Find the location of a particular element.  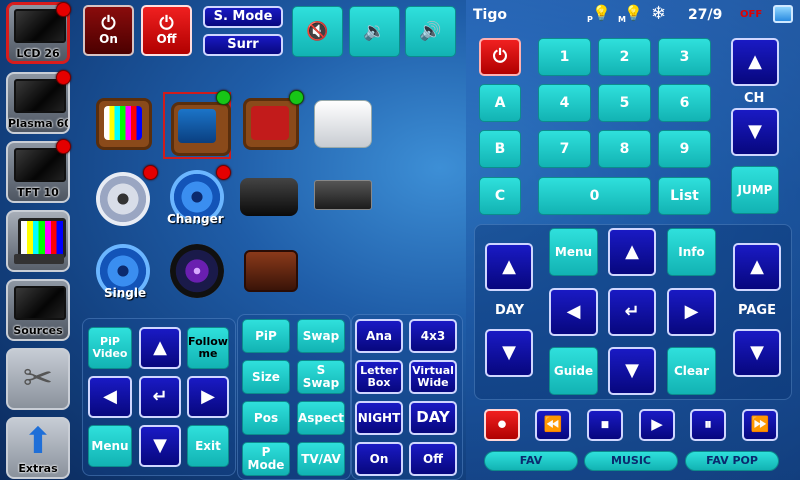

volume-up-icon: 🔊 is located at coordinates (430, 31).